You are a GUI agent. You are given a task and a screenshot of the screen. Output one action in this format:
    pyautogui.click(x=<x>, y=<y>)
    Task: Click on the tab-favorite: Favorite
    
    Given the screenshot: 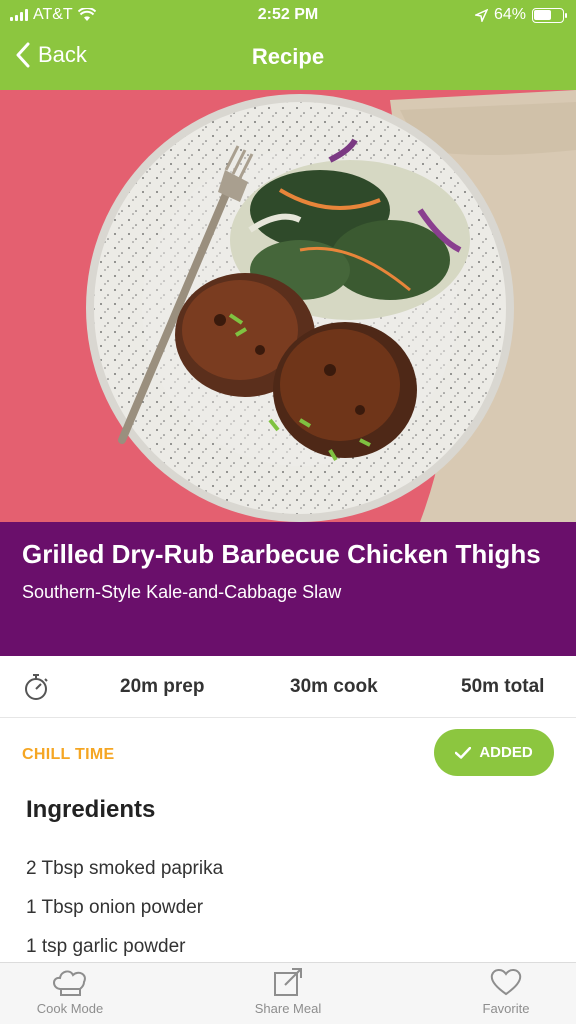 What is the action you would take?
    pyautogui.click(x=506, y=991)
    